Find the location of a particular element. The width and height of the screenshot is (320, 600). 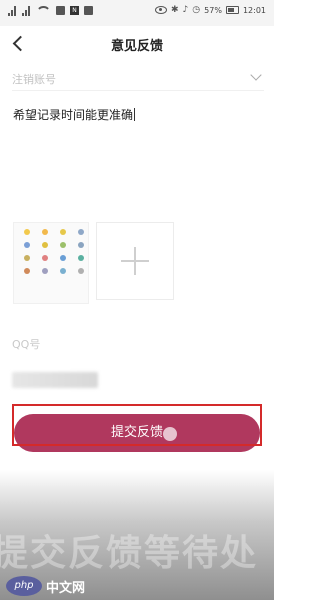

battery-icon is located at coordinates (232, 10).